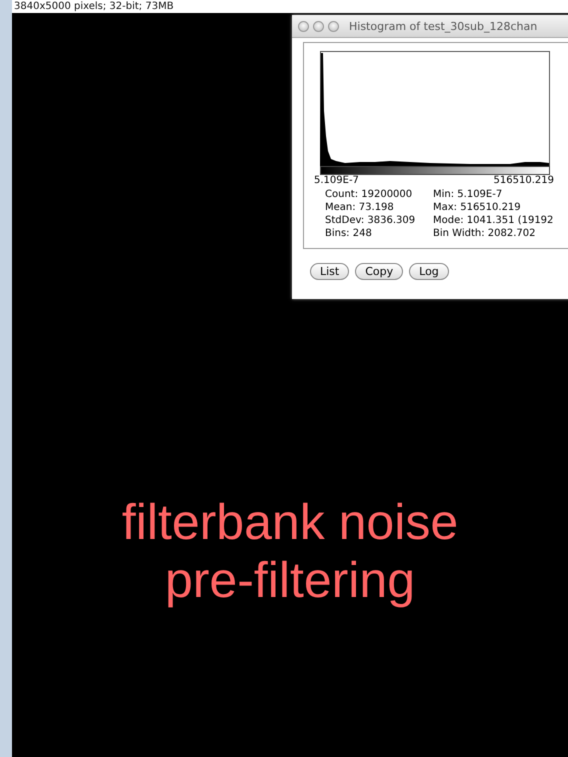 This screenshot has height=757, width=568. Describe the element at coordinates (349, 233) in the screenshot. I see `stat-label: Bins: 248` at that location.